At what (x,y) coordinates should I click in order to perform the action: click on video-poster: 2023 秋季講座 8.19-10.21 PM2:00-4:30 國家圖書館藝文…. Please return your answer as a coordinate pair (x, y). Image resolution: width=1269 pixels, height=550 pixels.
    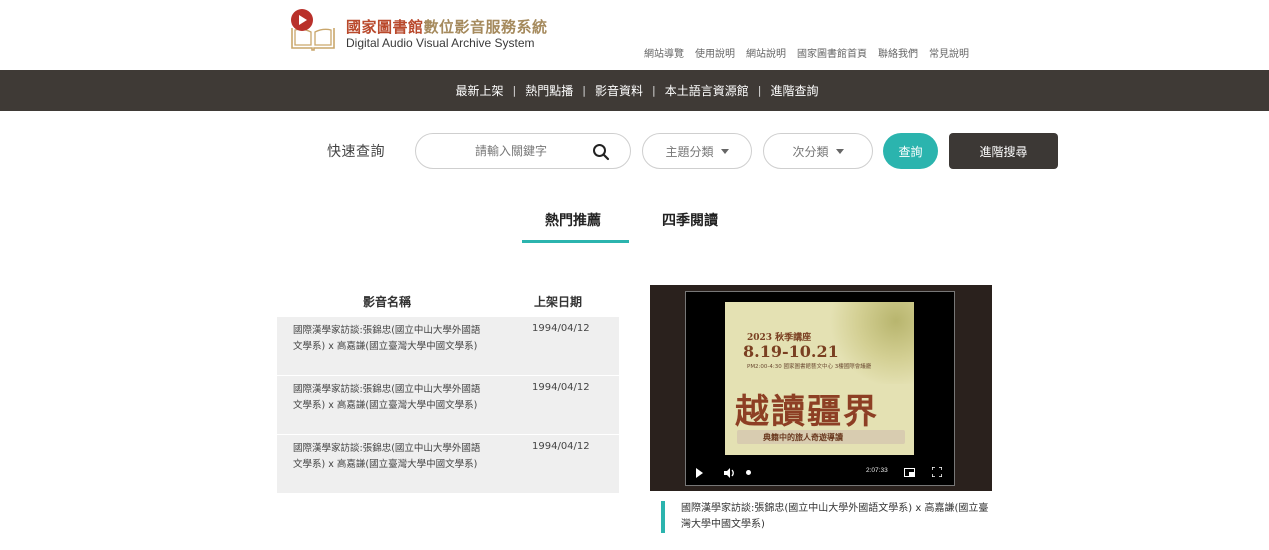
    Looking at the image, I should click on (819, 378).